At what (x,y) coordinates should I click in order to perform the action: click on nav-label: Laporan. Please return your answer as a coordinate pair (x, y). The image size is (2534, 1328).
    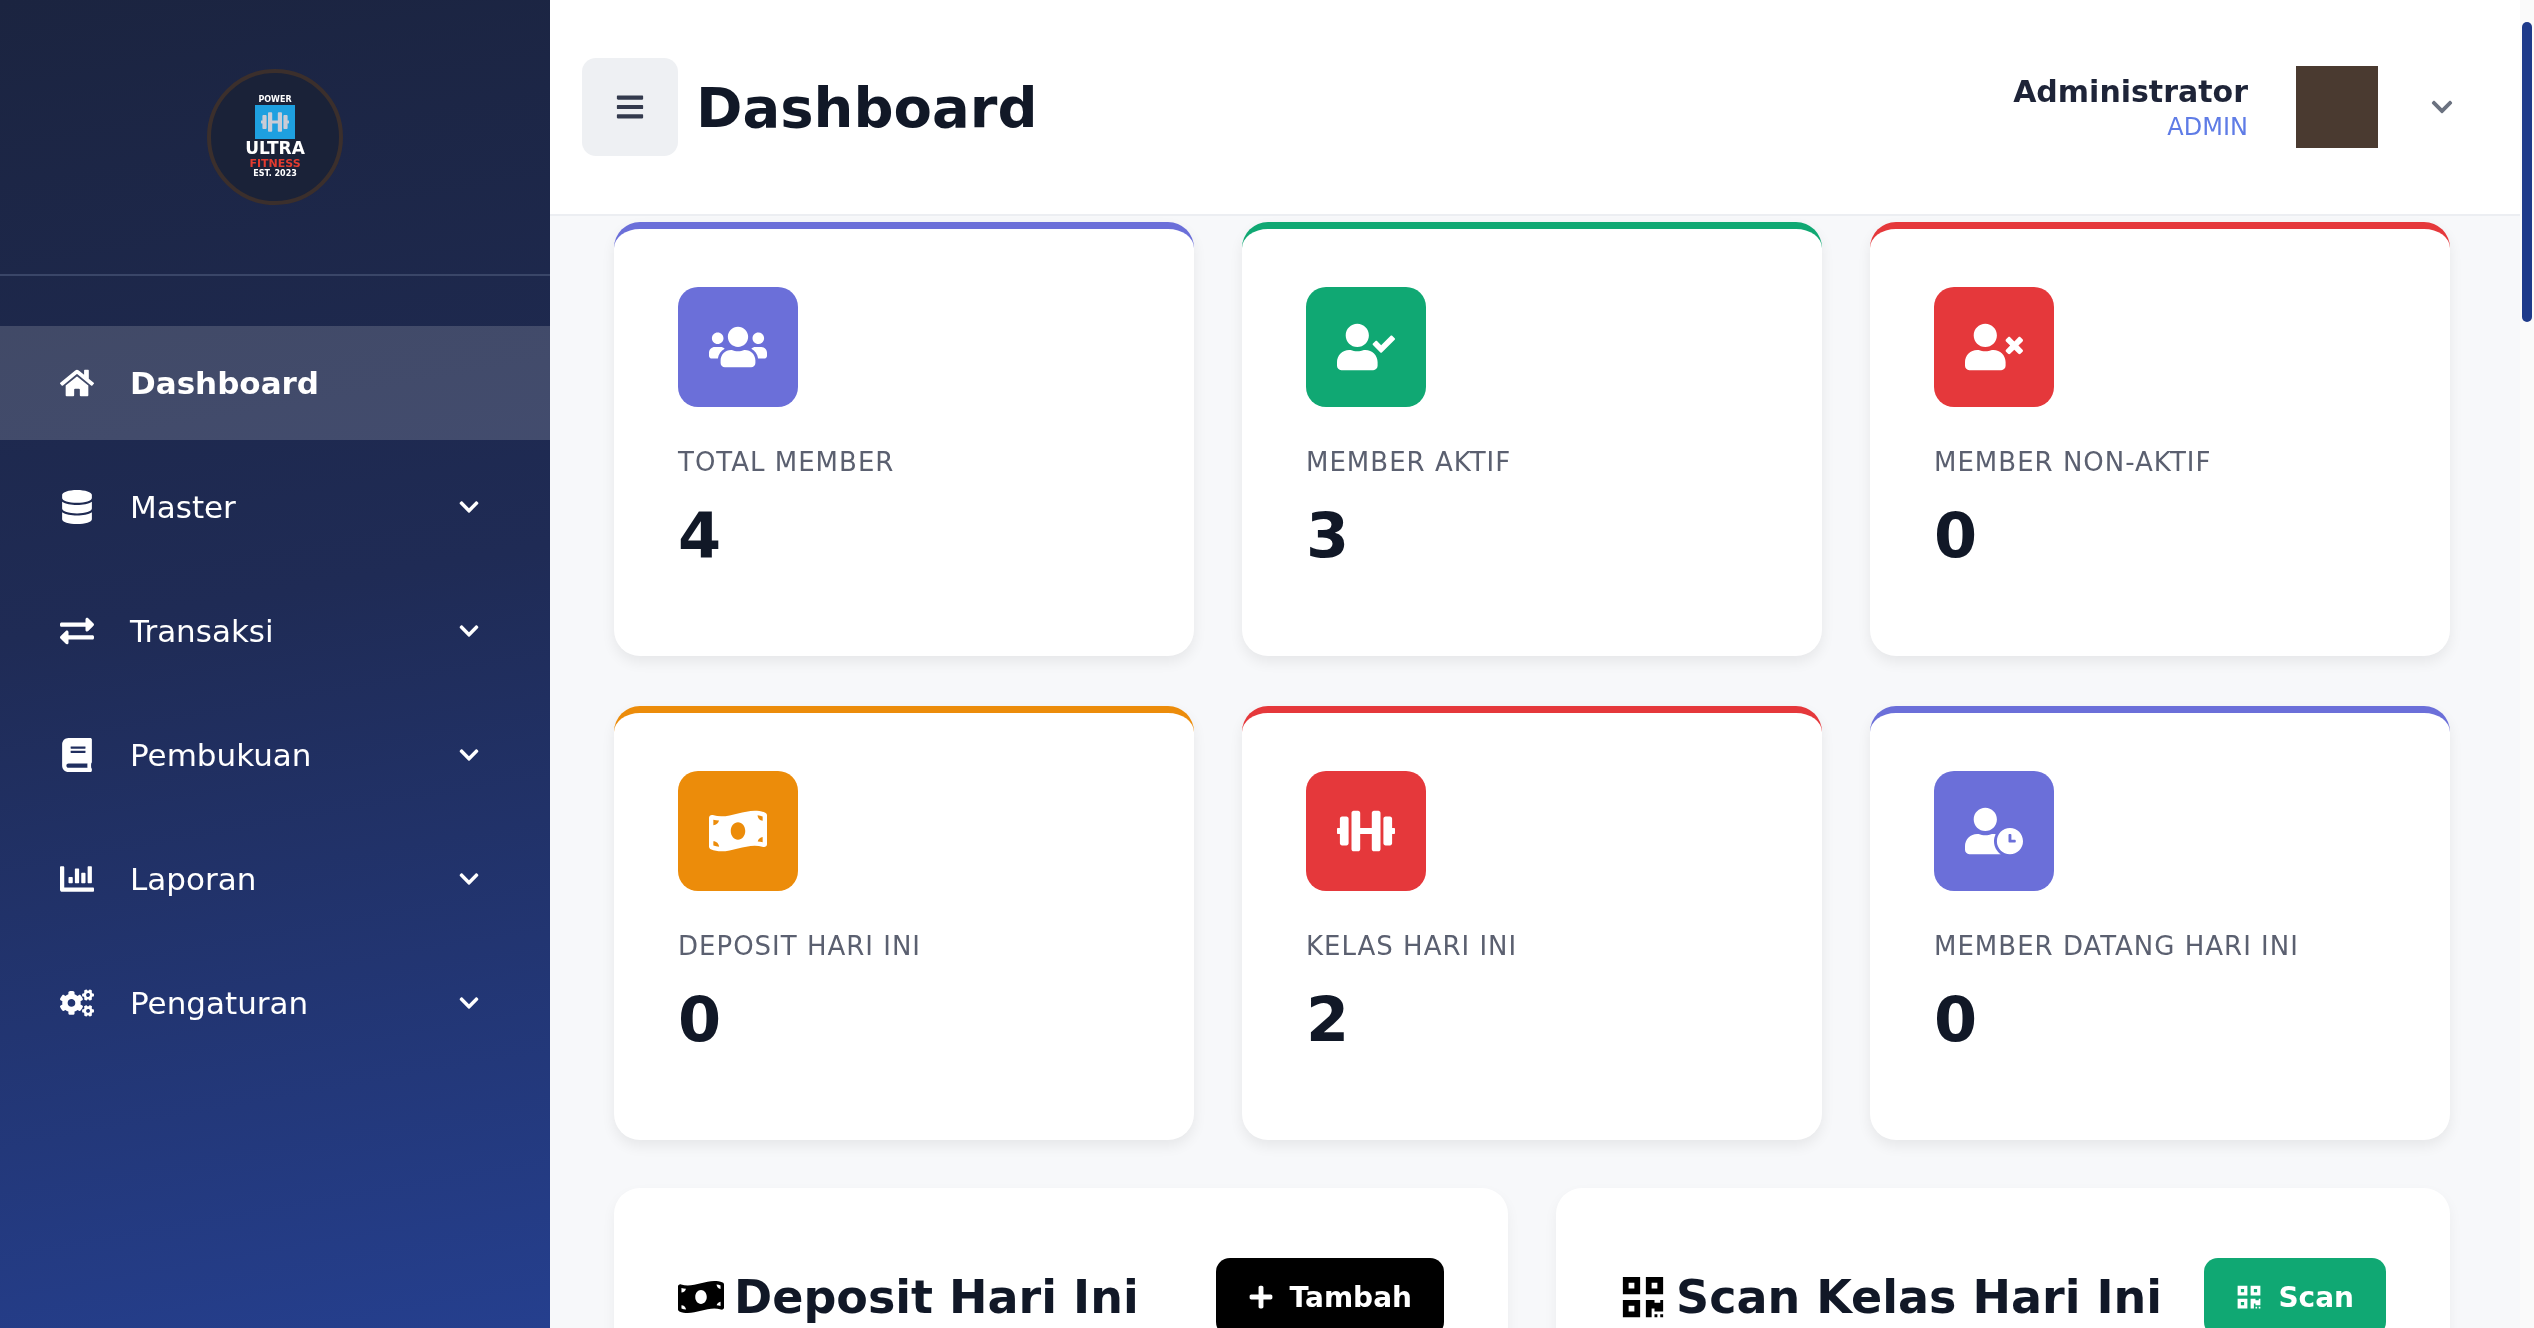
    Looking at the image, I should click on (194, 879).